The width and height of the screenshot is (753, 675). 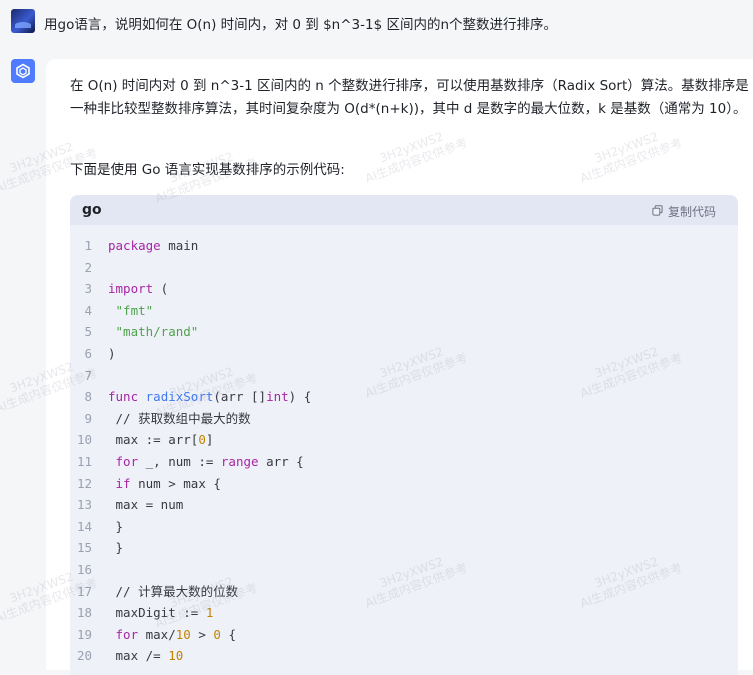 What do you see at coordinates (657, 211) in the screenshot?
I see `copy-icon` at bounding box center [657, 211].